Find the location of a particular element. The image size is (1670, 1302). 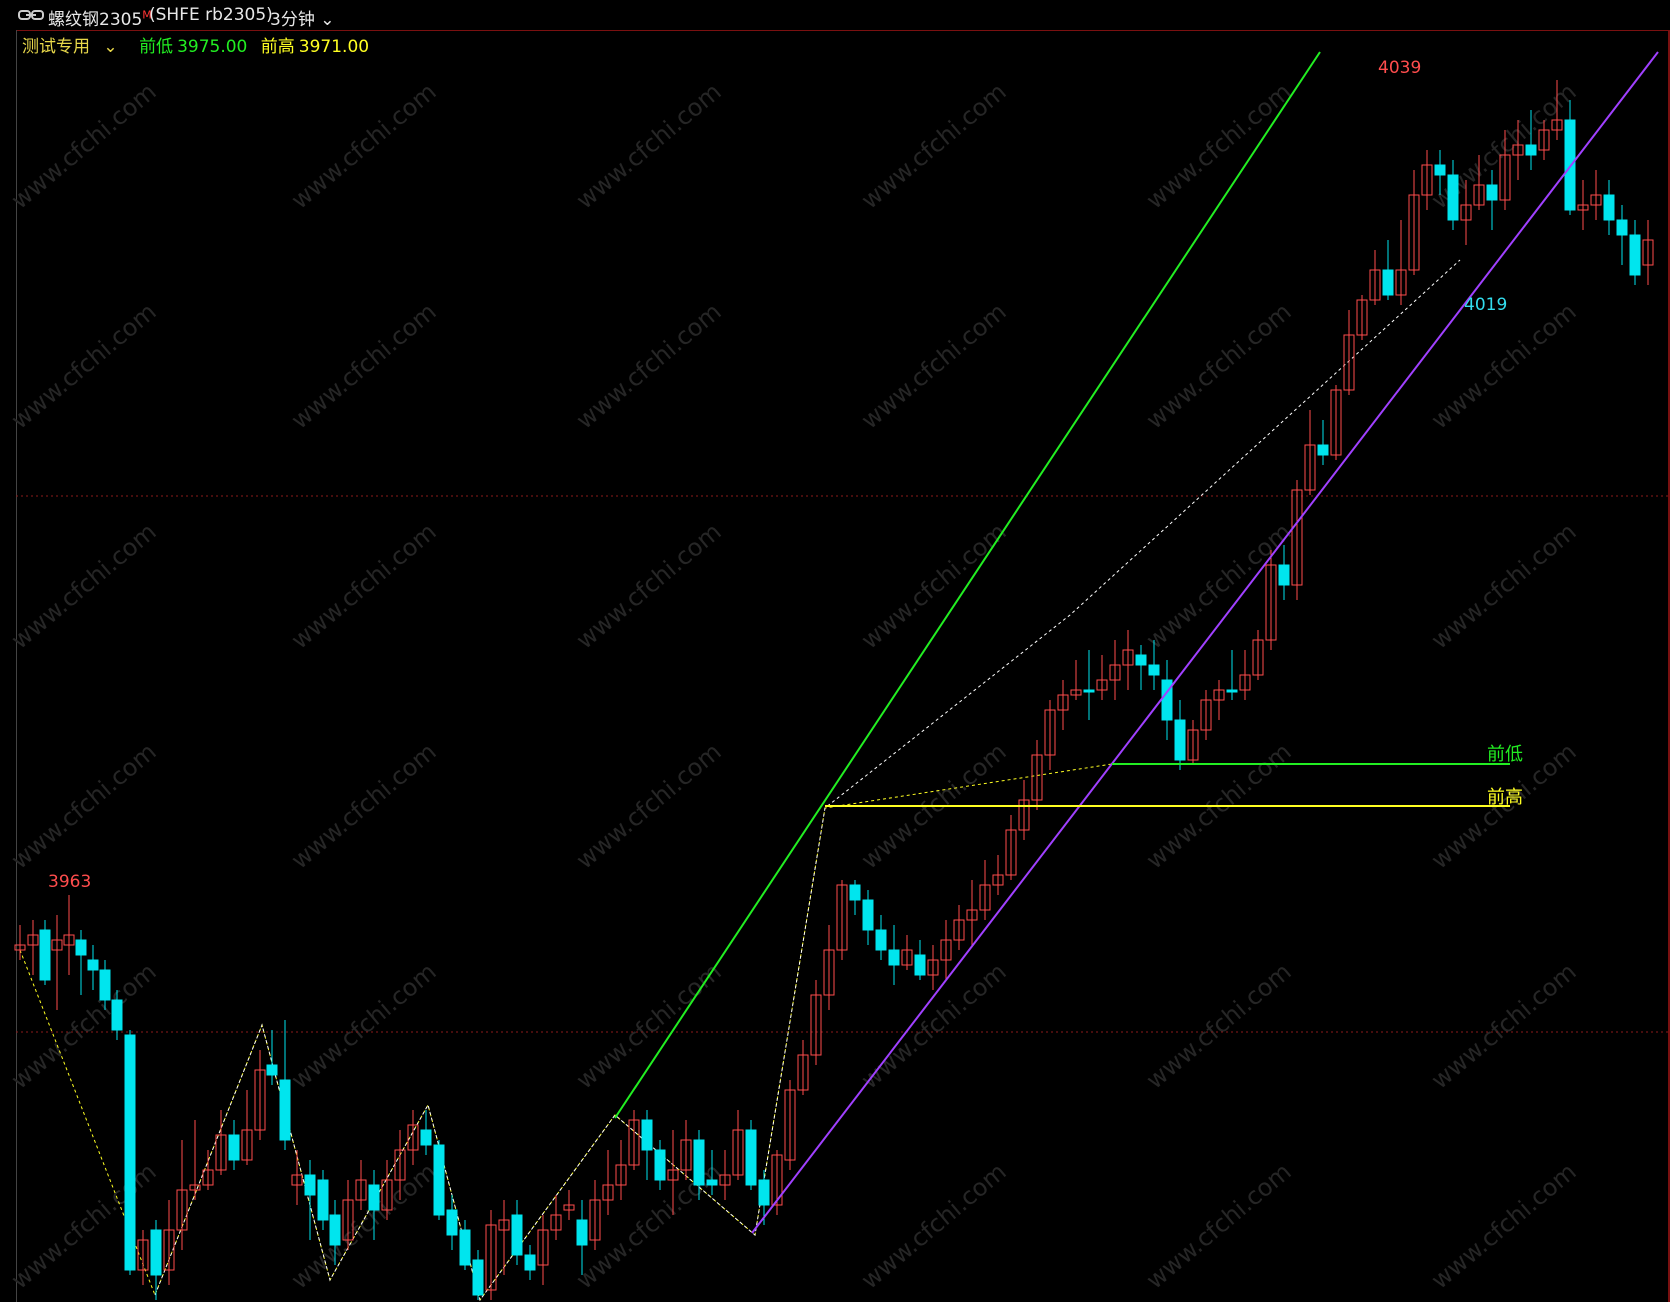

prev-low-line-label: 前低 is located at coordinates (1505, 754).